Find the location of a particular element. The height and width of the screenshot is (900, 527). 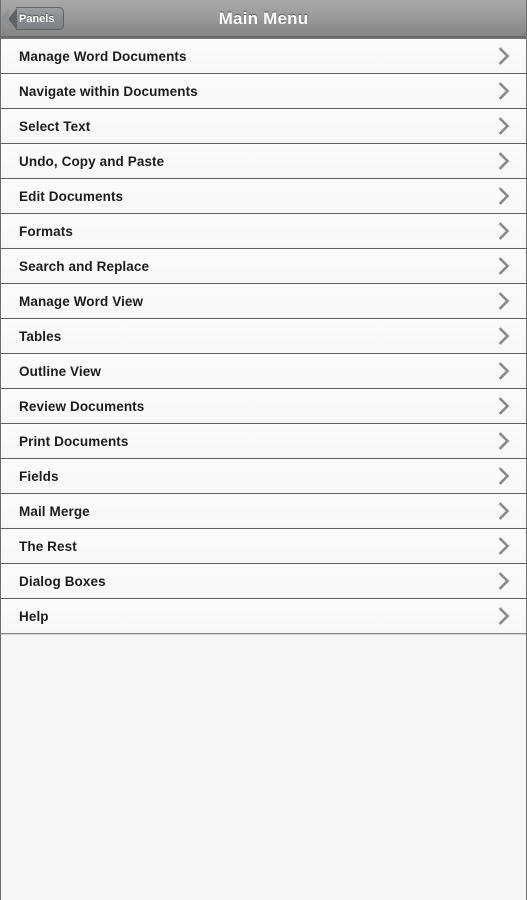

menu-row: Fields is located at coordinates (263, 476).